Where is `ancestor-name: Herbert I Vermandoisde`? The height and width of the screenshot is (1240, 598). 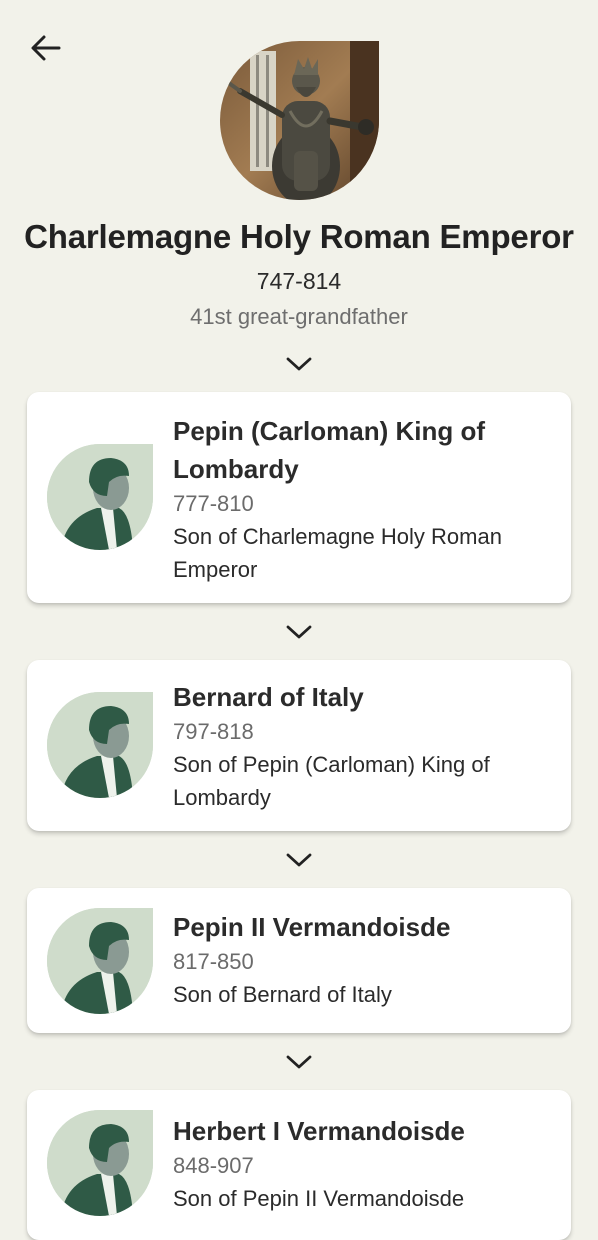
ancestor-name: Herbert I Vermandoisde is located at coordinates (319, 1131).